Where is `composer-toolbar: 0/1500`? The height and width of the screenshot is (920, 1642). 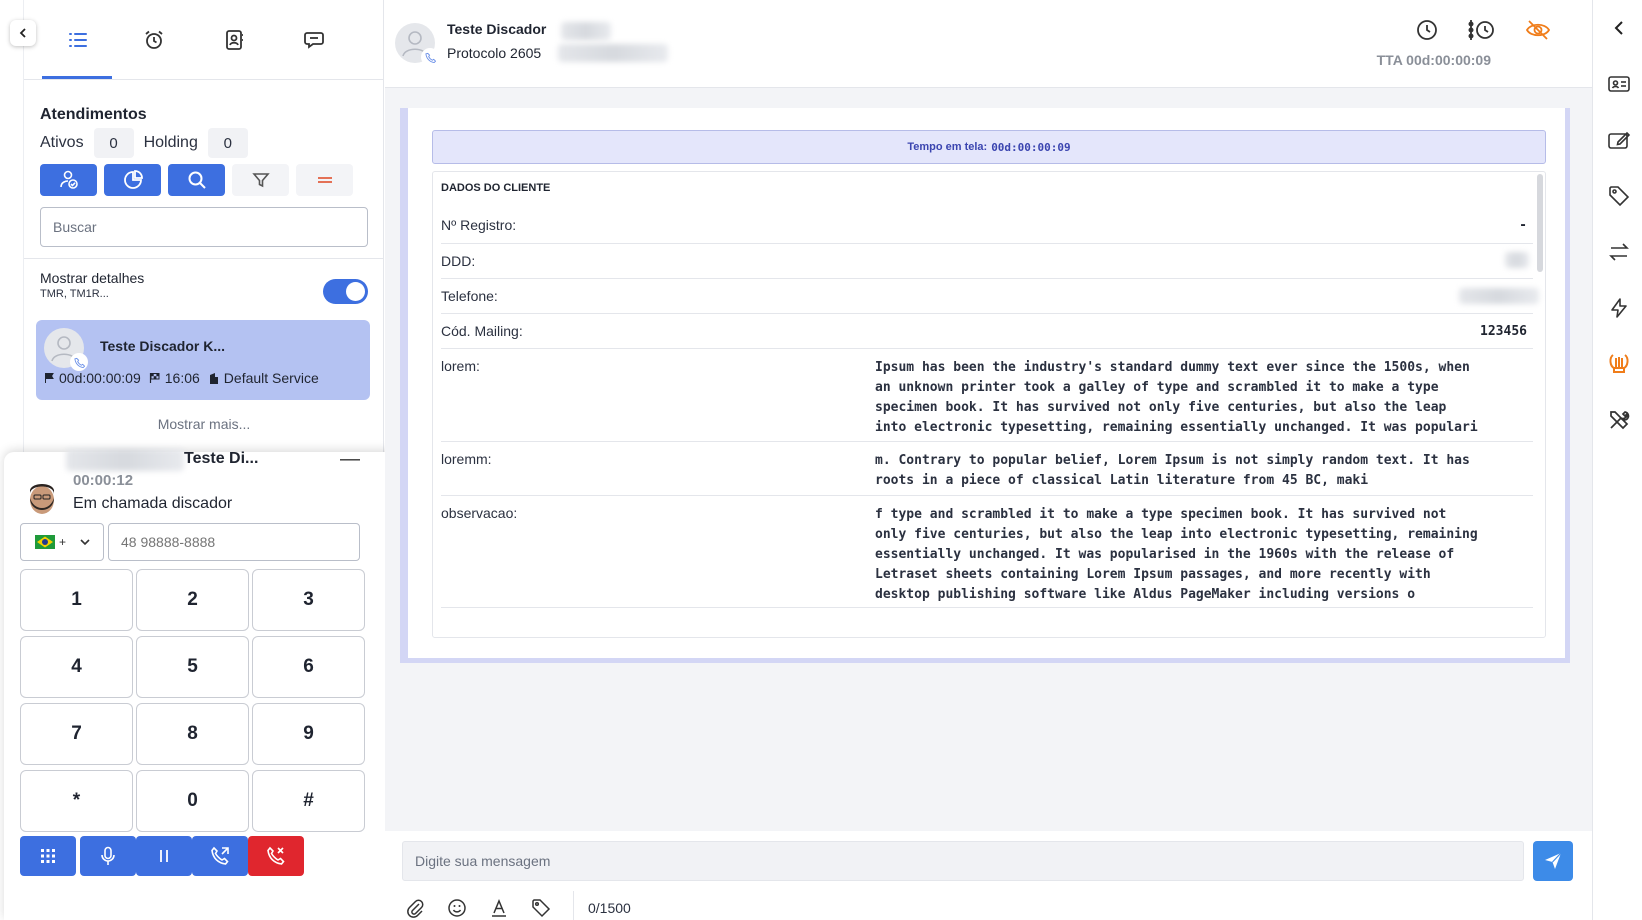 composer-toolbar: 0/1500 is located at coordinates (518, 905).